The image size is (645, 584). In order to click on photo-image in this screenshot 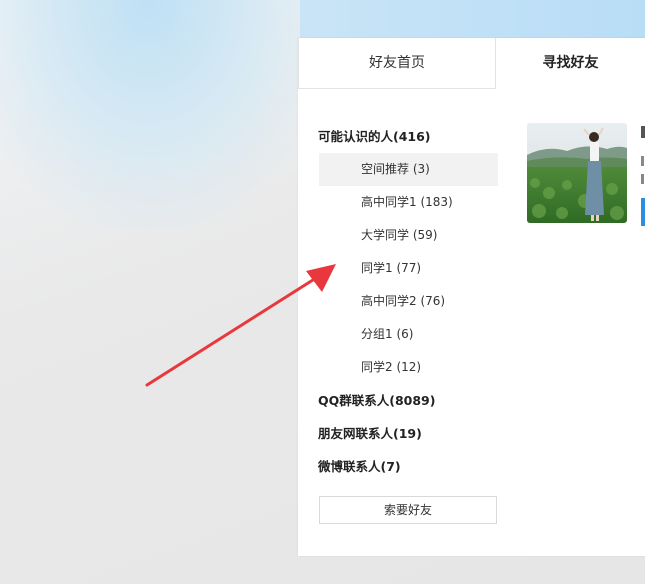, I will do `click(577, 173)`.